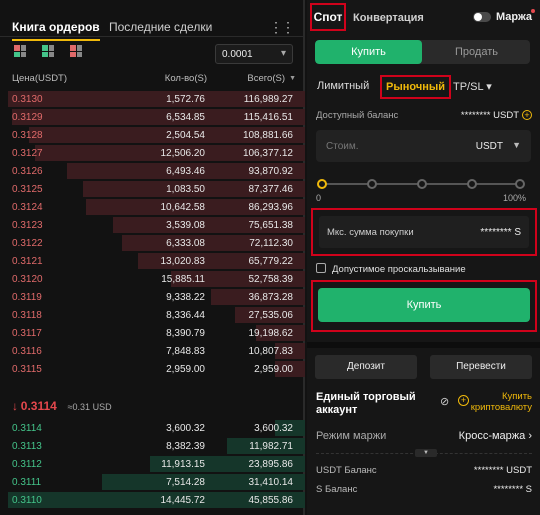  What do you see at coordinates (185, 189) in the screenshot?
I see `ask-qty: 1,083.50` at bounding box center [185, 189].